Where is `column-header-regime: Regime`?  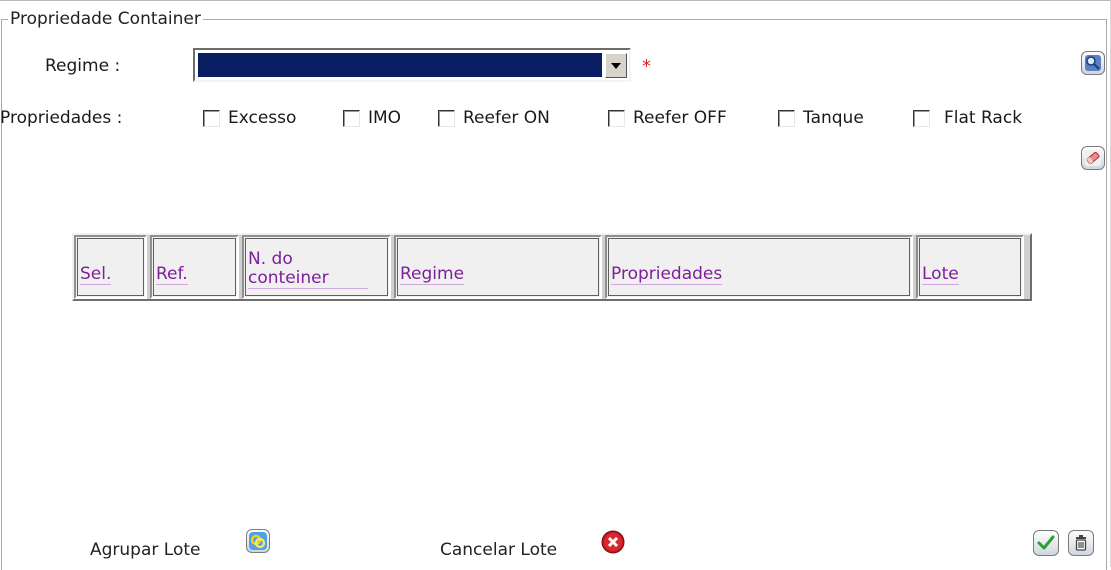 column-header-regime: Regime is located at coordinates (498, 267).